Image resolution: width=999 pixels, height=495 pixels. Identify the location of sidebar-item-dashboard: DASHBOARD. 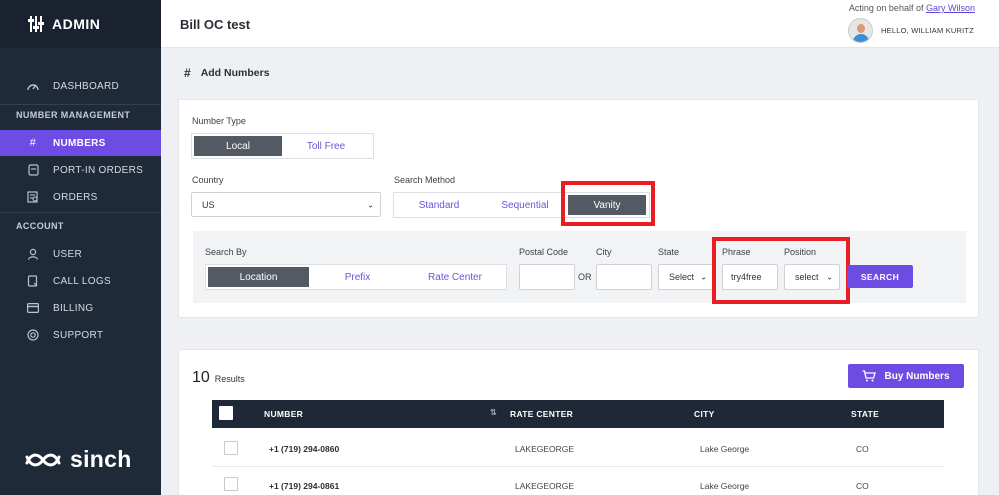
(80, 86).